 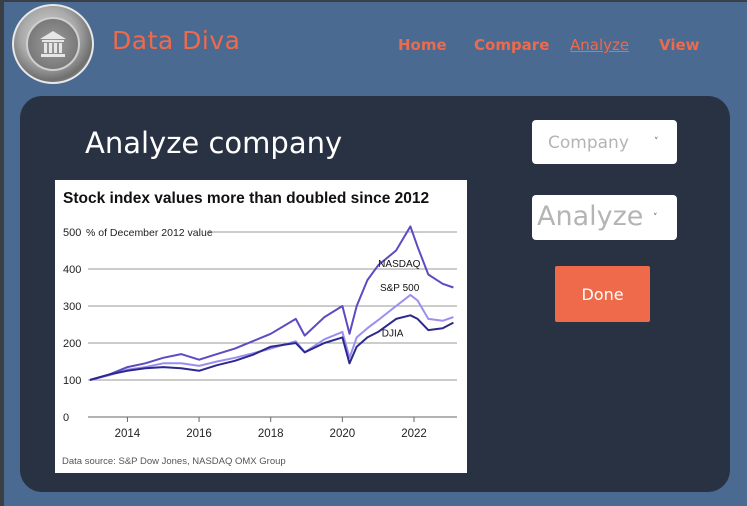 What do you see at coordinates (72, 233) in the screenshot?
I see `y-tick-label: 500` at bounding box center [72, 233].